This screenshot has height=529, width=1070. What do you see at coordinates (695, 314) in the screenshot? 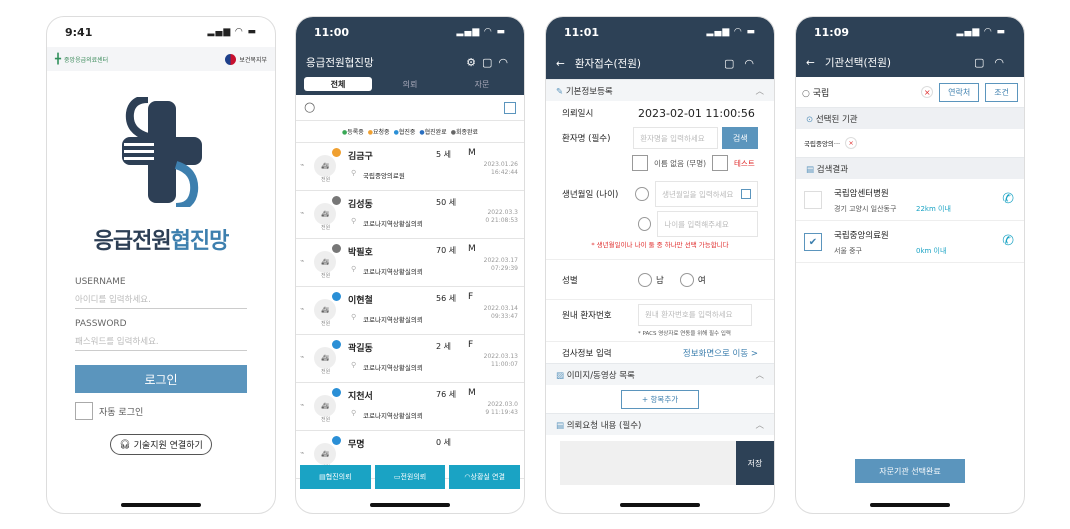
I see `patient-id-input: 원내 환자번호를 입력하세요` at bounding box center [695, 314].